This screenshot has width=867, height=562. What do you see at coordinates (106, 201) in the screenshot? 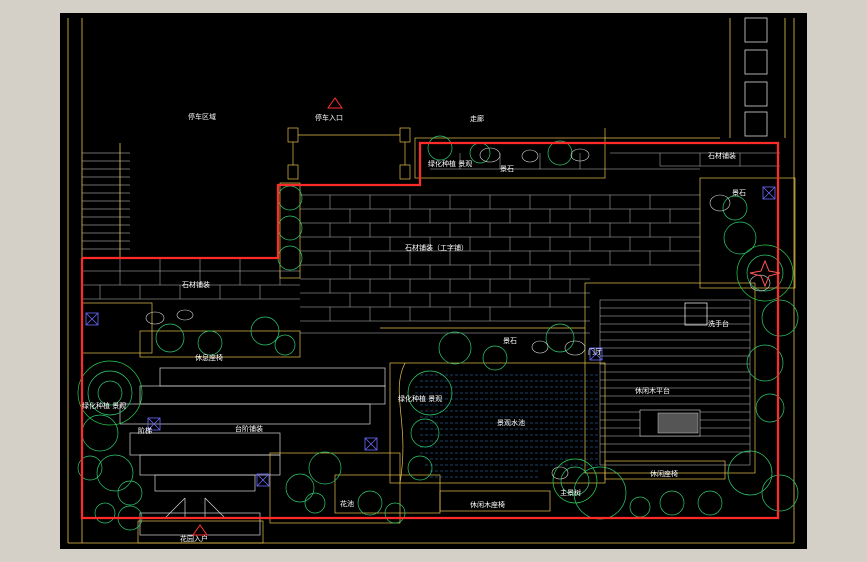
I see `exterior-stairs` at bounding box center [106, 201].